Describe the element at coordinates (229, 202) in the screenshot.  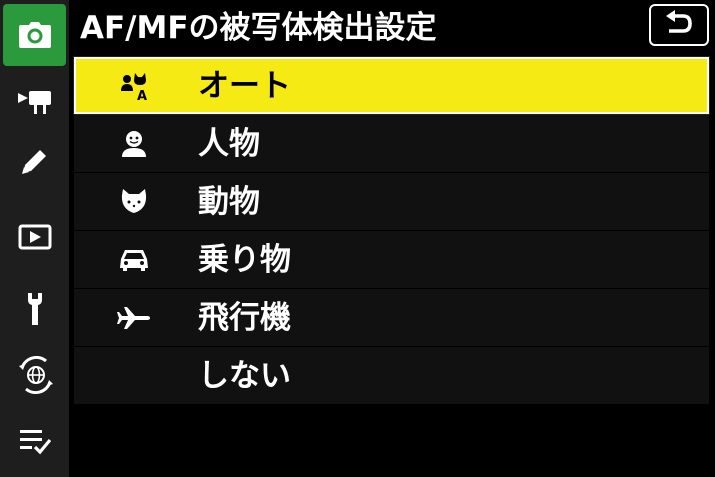
I see `item-label: 動物` at that location.